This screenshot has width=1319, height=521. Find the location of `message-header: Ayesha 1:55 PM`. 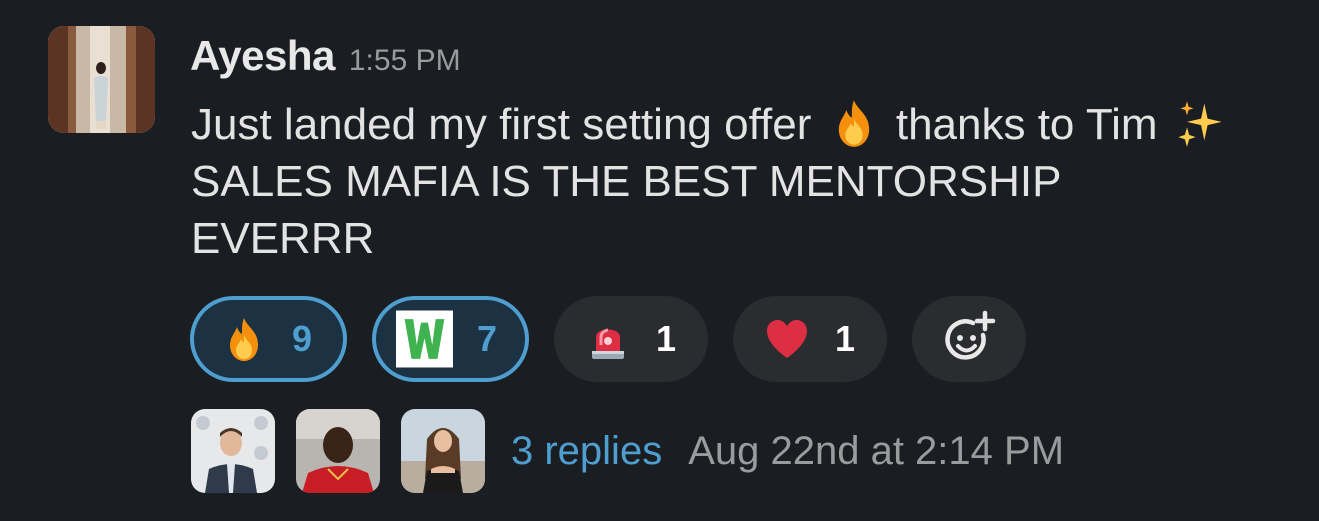

message-header: Ayesha 1:55 PM is located at coordinates (325, 56).